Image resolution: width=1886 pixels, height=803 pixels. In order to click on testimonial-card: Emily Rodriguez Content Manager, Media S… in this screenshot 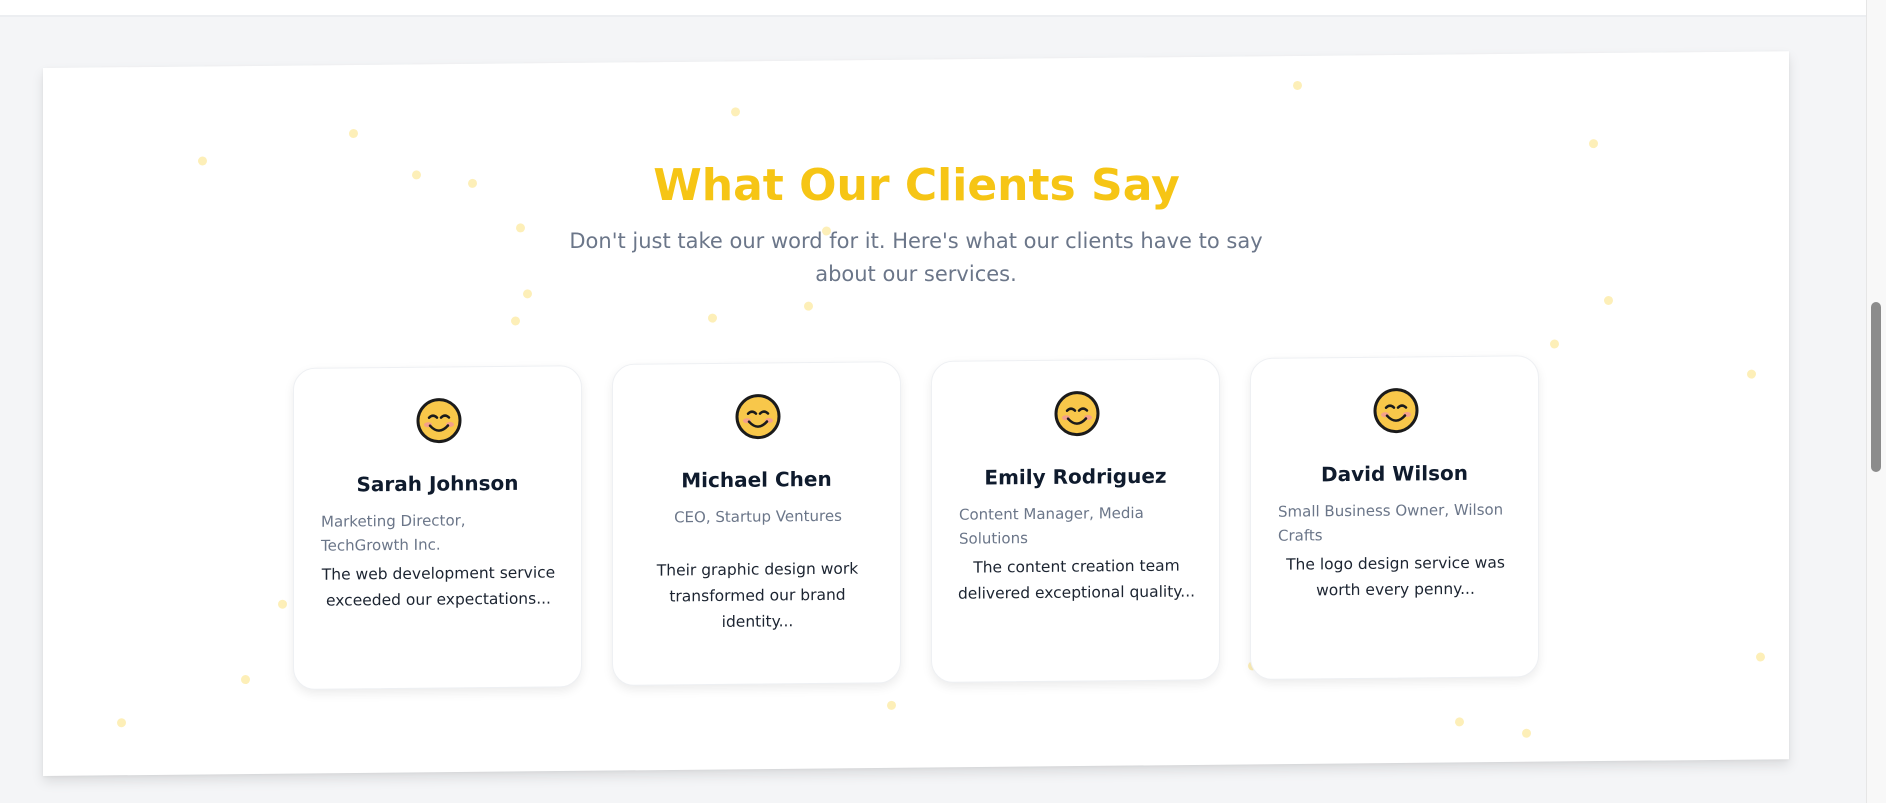, I will do `click(1075, 520)`.